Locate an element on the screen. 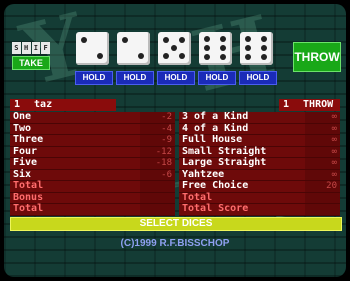 Image resolution: width=350 pixels, height=281 pixels. score-row: Three -9 is located at coordinates (92, 140).